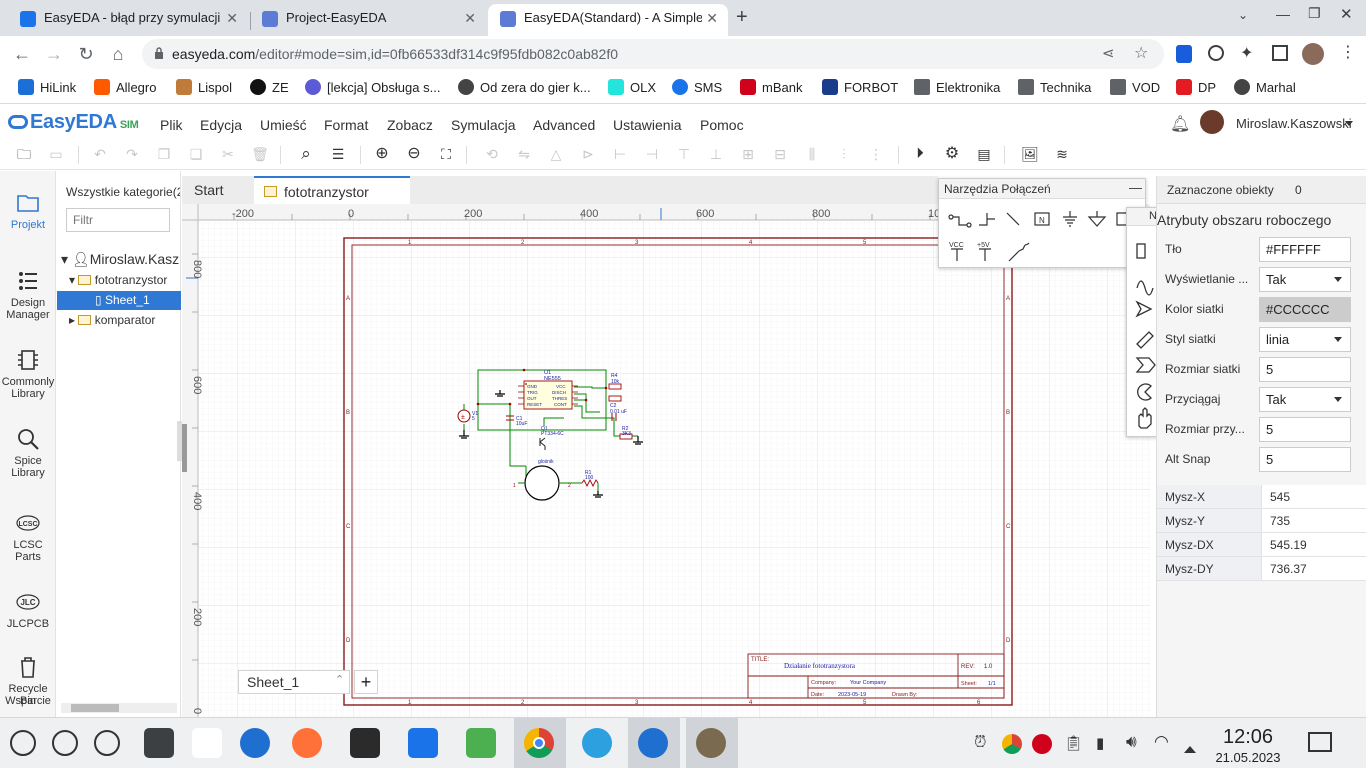 This screenshot has height=768, width=1366. I want to click on close-tab-icon: ✕, so click(710, 18).